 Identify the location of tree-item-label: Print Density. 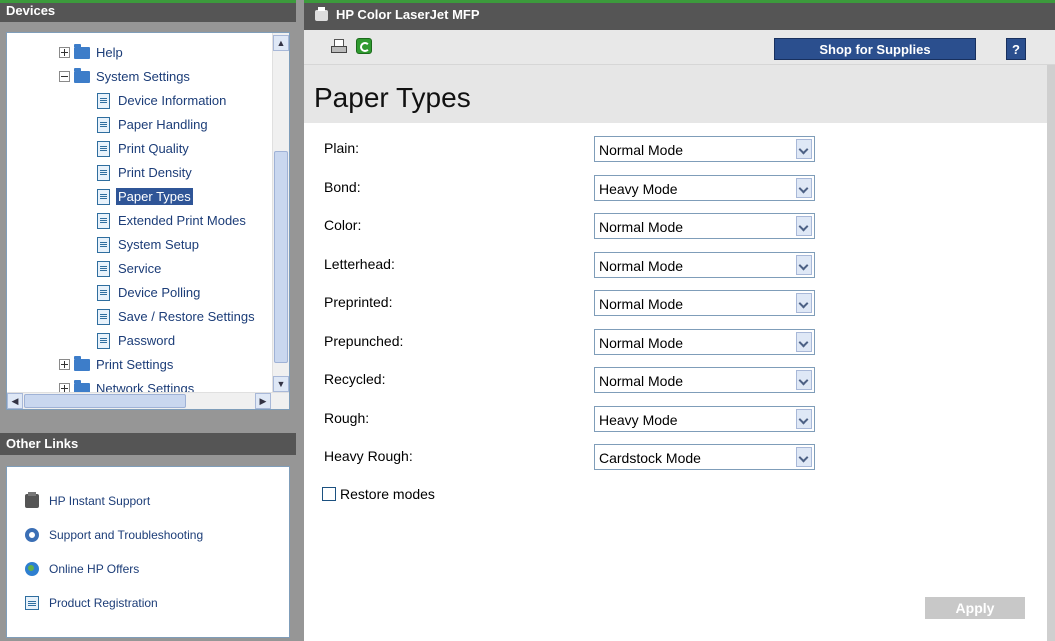
(155, 172).